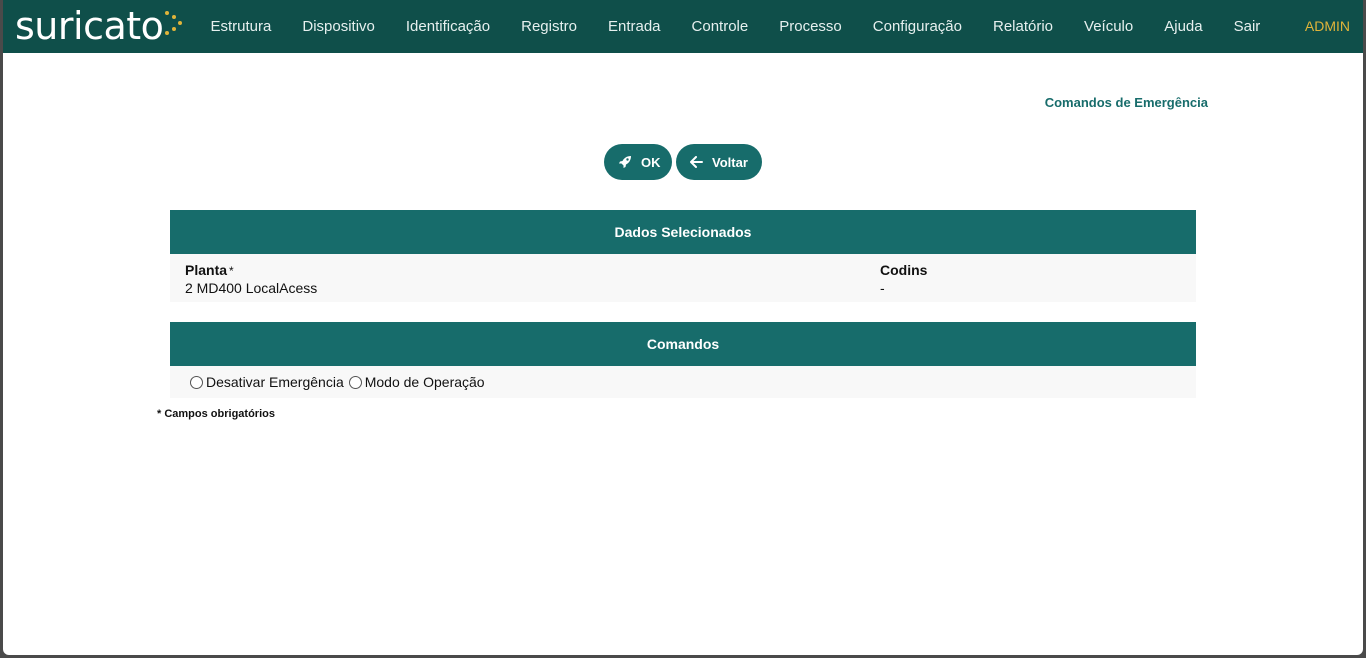 The width and height of the screenshot is (1366, 658). What do you see at coordinates (424, 382) in the screenshot?
I see `radio-label: Modo de Operação` at bounding box center [424, 382].